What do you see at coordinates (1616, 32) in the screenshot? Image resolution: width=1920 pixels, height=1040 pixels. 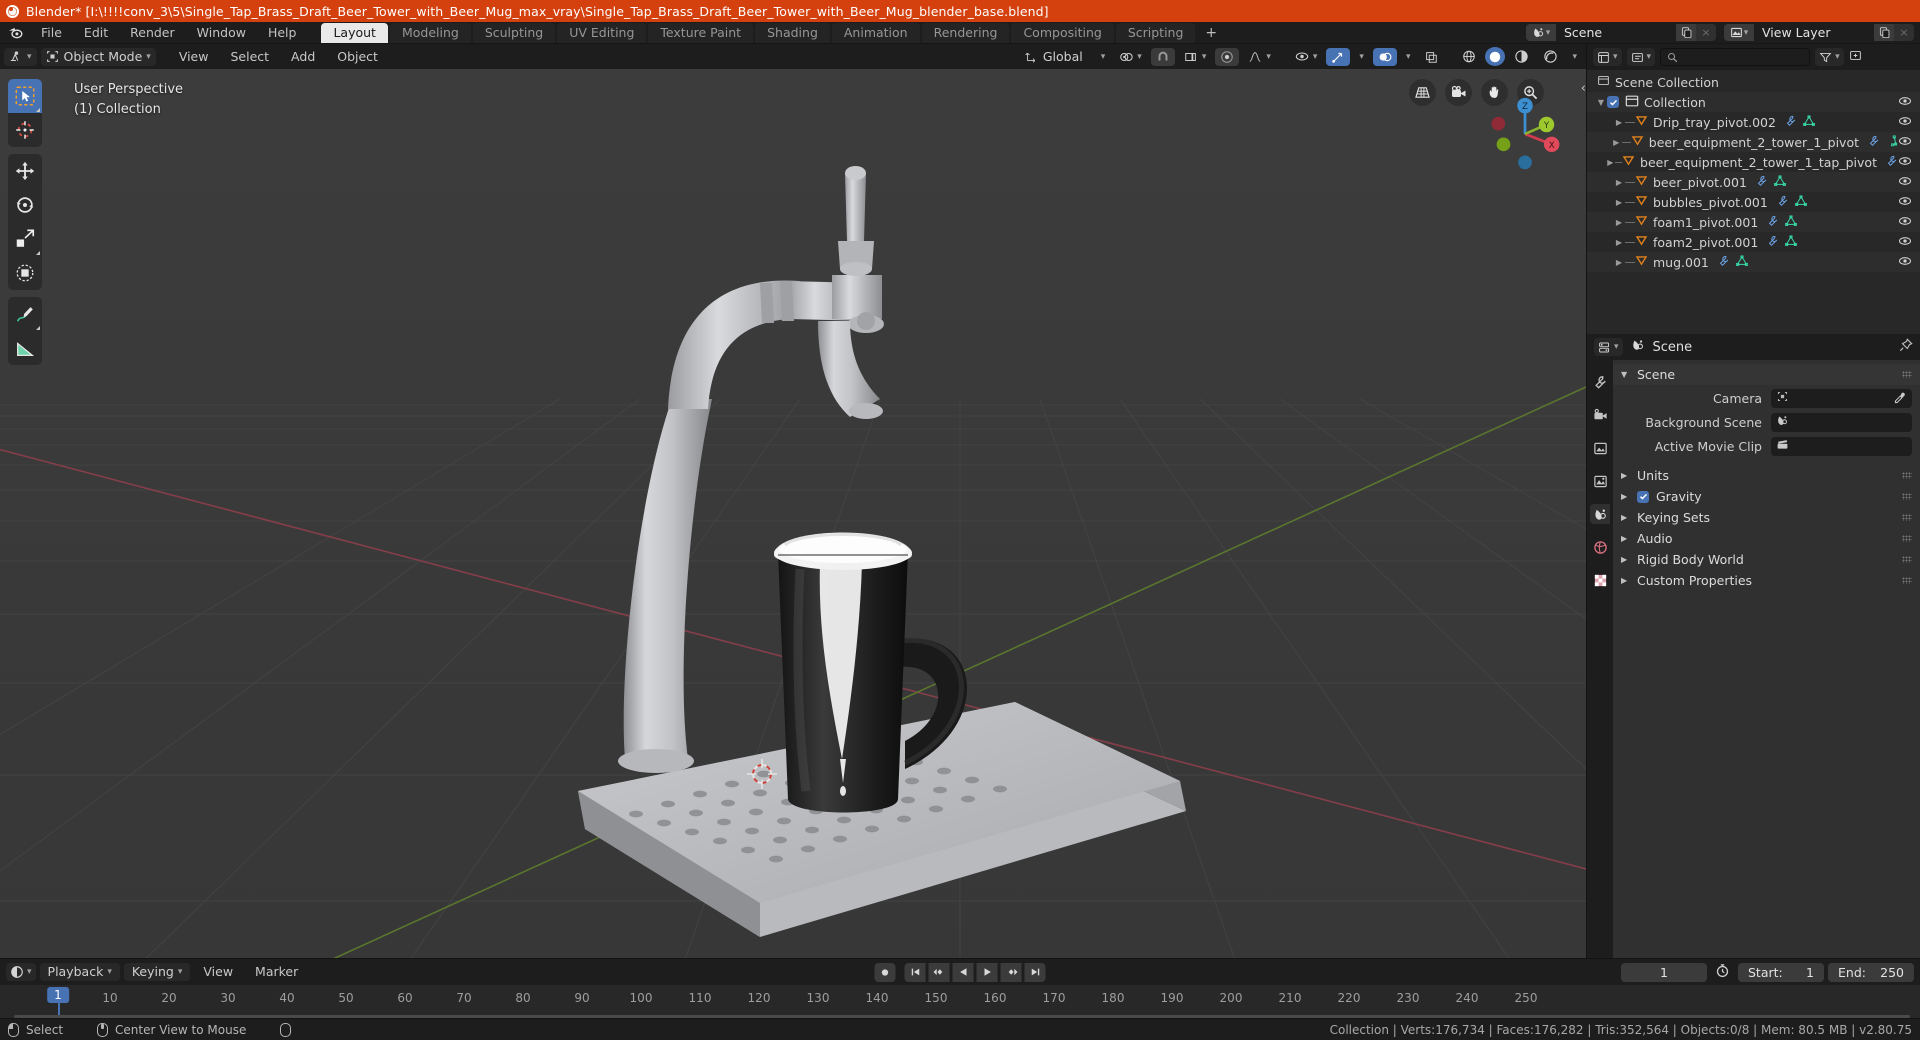 I see `scene-name: Scene` at bounding box center [1616, 32].